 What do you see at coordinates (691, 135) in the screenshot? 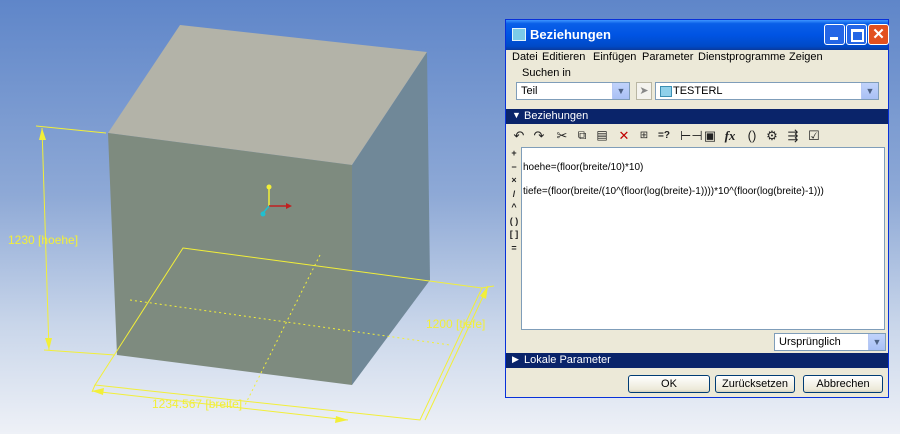
I see `measure-icon: ⊢⊣` at bounding box center [691, 135].